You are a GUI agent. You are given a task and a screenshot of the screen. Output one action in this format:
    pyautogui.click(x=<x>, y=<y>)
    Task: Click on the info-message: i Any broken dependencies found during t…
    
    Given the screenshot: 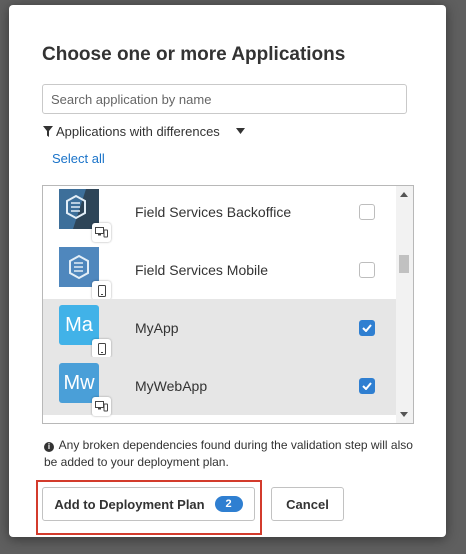 What is the action you would take?
    pyautogui.click(x=229, y=454)
    